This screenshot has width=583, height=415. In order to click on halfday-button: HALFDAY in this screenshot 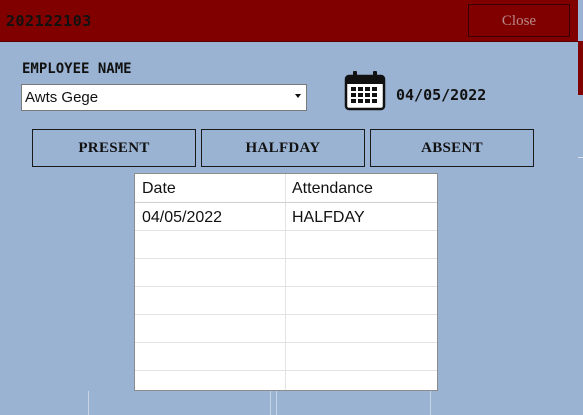, I will do `click(283, 148)`.